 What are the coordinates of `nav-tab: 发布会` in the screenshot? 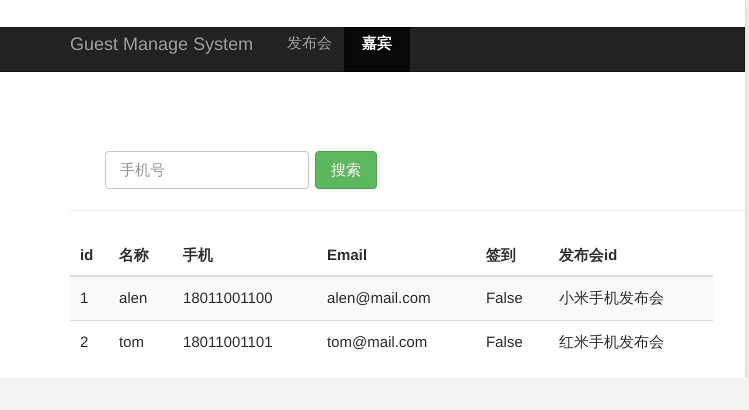 It's located at (309, 49).